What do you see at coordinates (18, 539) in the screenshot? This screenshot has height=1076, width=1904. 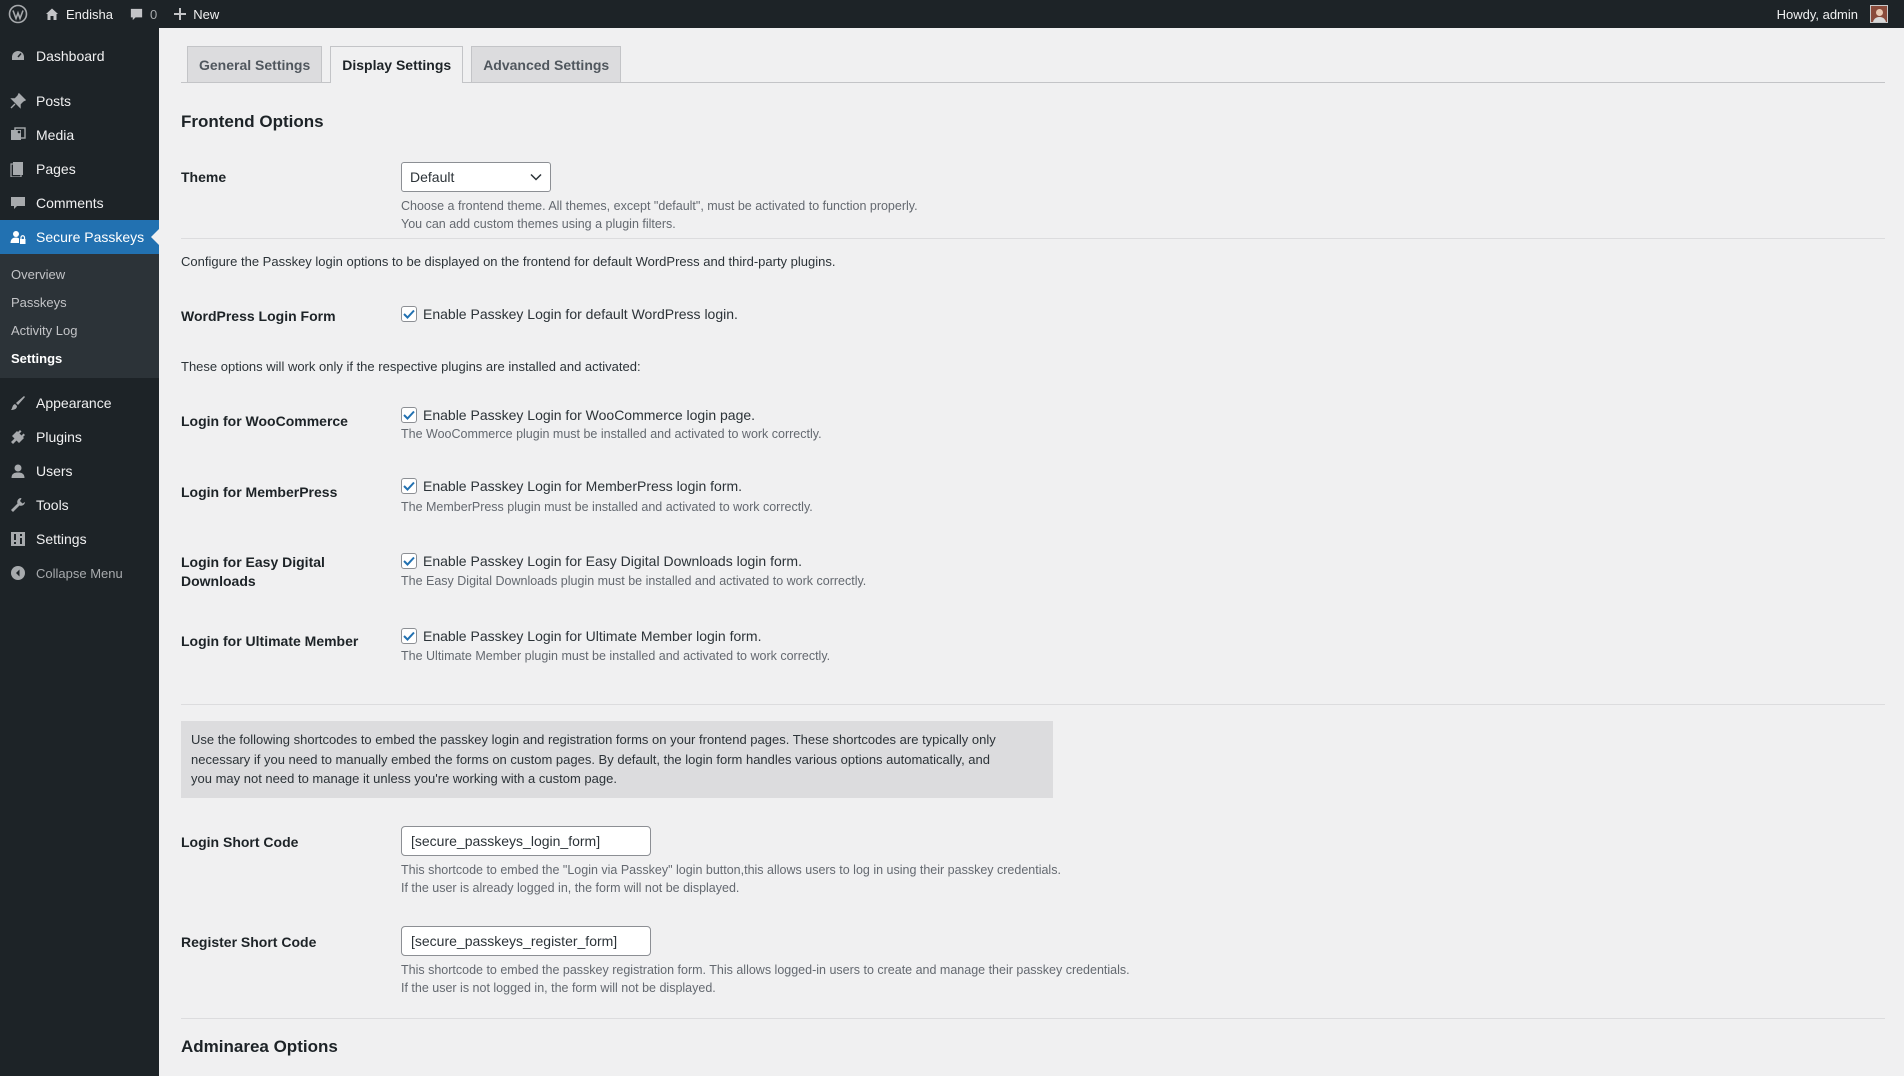 I see `settings-icon` at bounding box center [18, 539].